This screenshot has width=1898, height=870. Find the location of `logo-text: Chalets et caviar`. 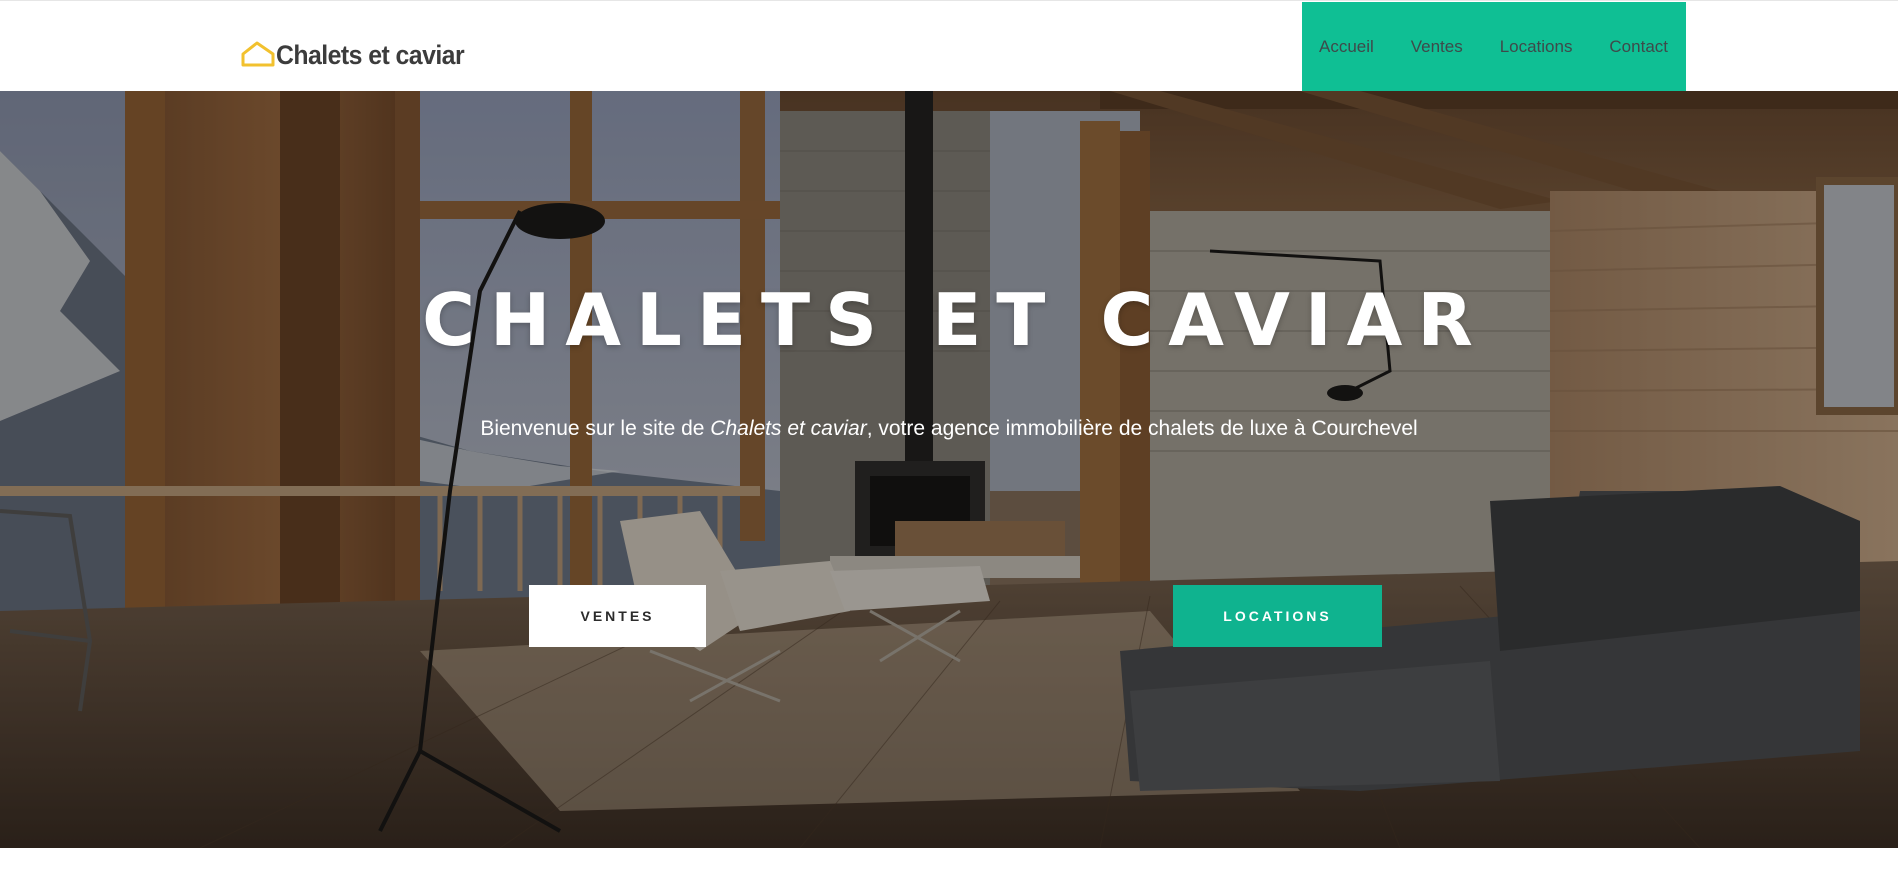

logo-text: Chalets et caviar is located at coordinates (370, 55).